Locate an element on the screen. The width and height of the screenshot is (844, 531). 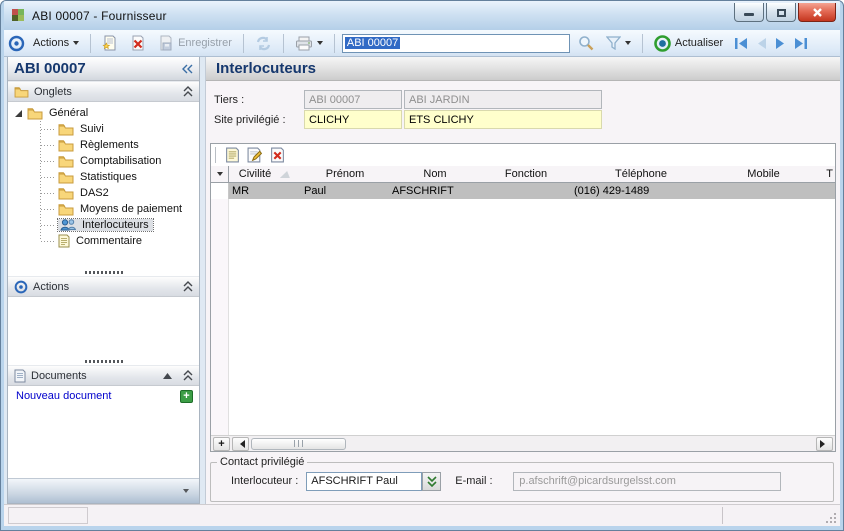
tree-item-label: Moyens de paiement is located at coordinates (131, 209).